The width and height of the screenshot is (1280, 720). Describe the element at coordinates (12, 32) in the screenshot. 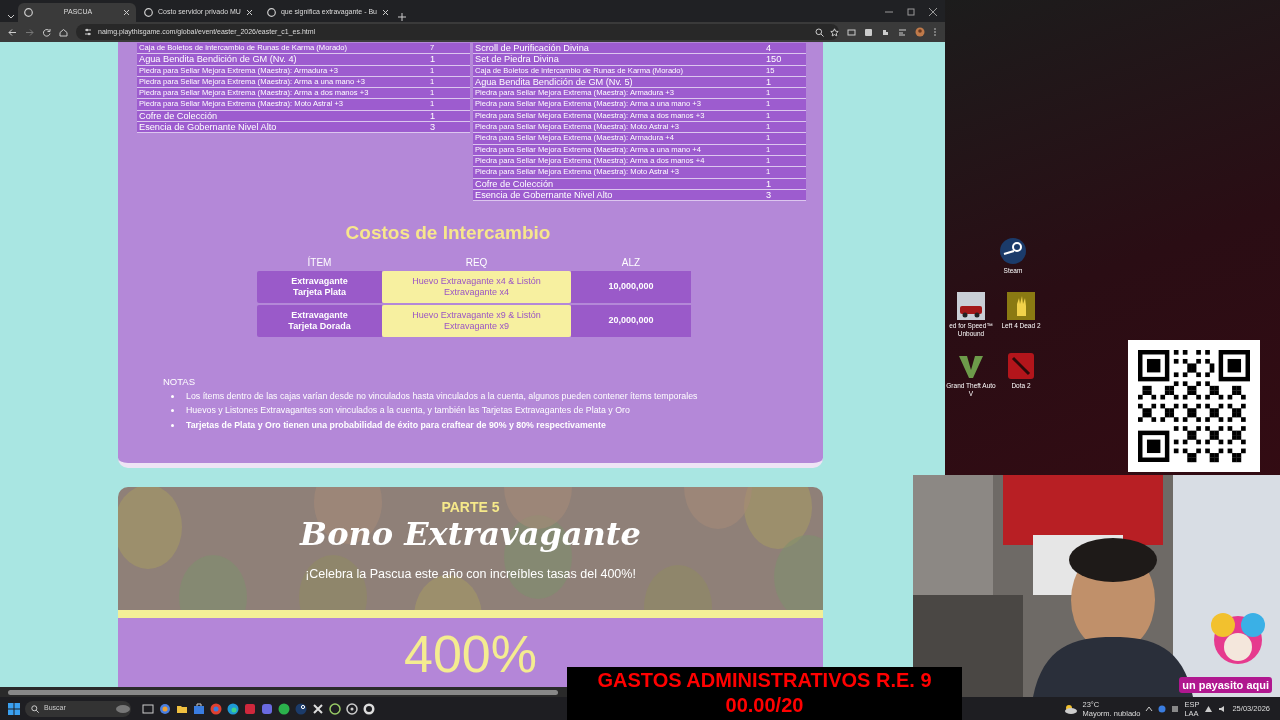

I see `back-icon` at that location.